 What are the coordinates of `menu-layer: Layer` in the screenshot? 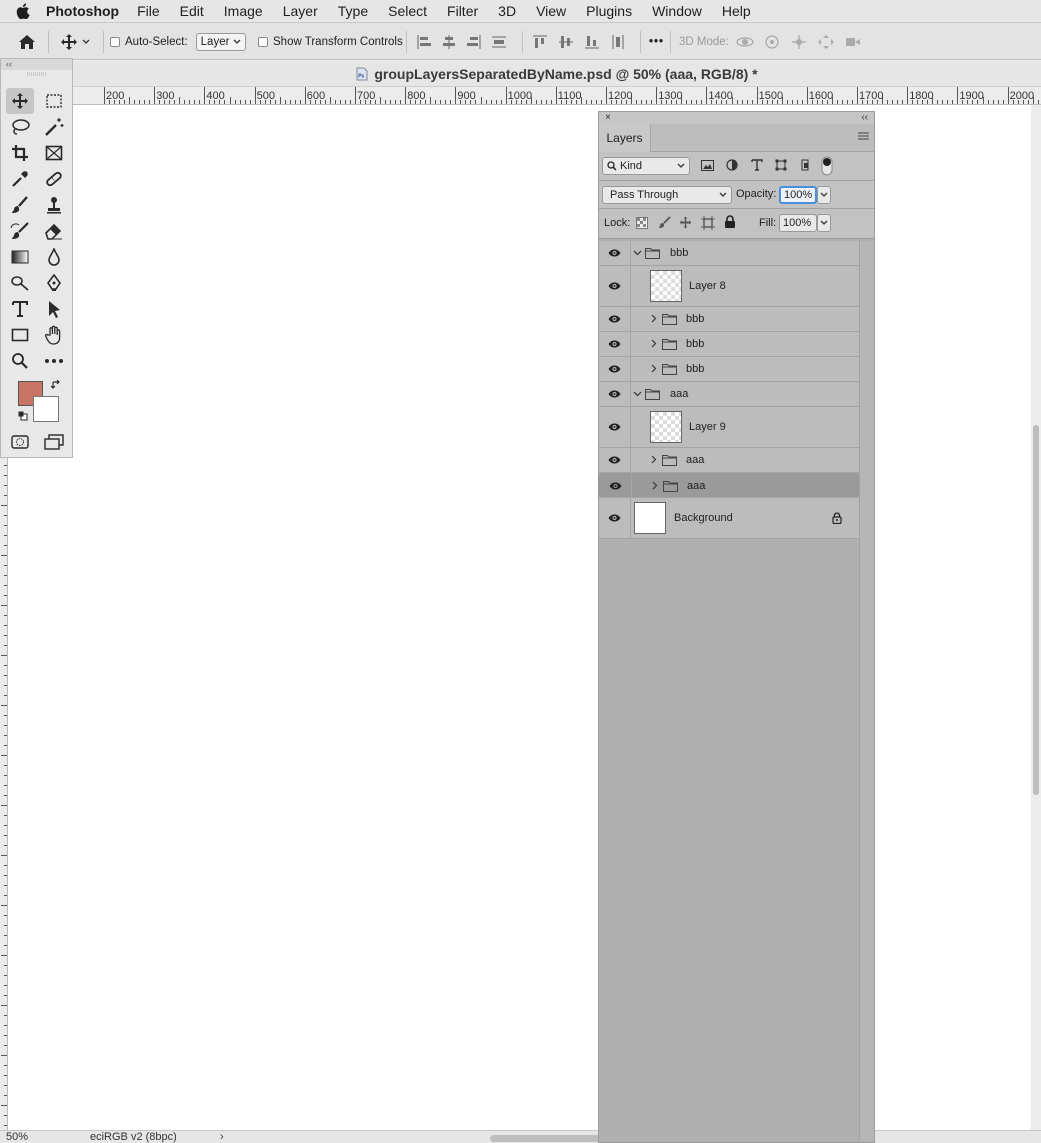 It's located at (300, 11).